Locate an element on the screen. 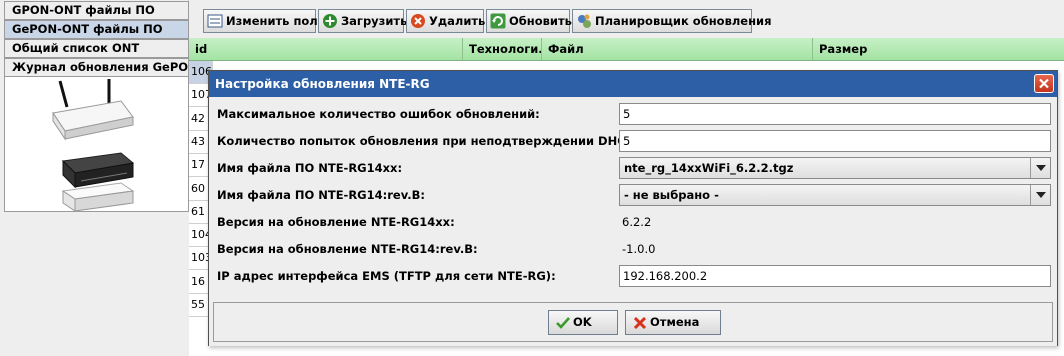 Image resolution: width=1064 pixels, height=356 pixels. edit-fields-label: Изменить поля is located at coordinates (276, 21).